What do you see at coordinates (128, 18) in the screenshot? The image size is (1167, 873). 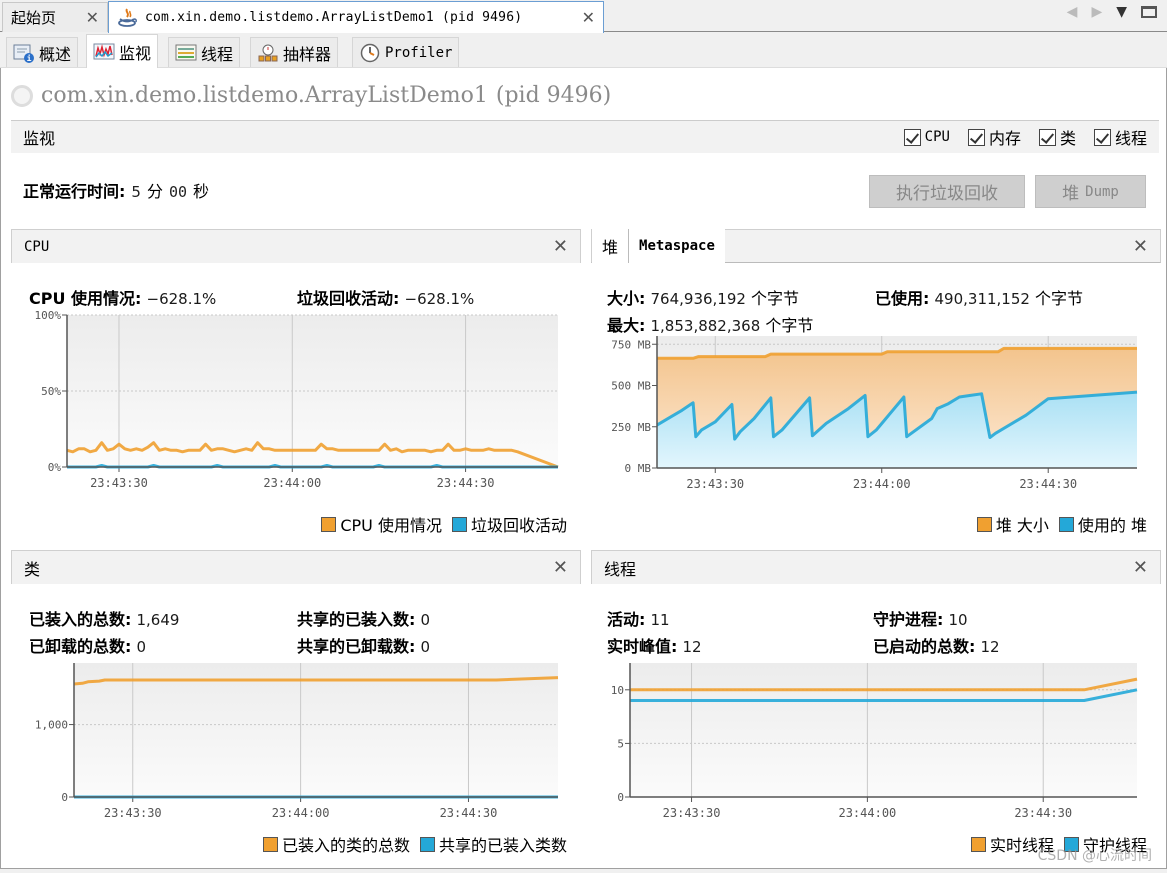 I see `java-cup-icon` at bounding box center [128, 18].